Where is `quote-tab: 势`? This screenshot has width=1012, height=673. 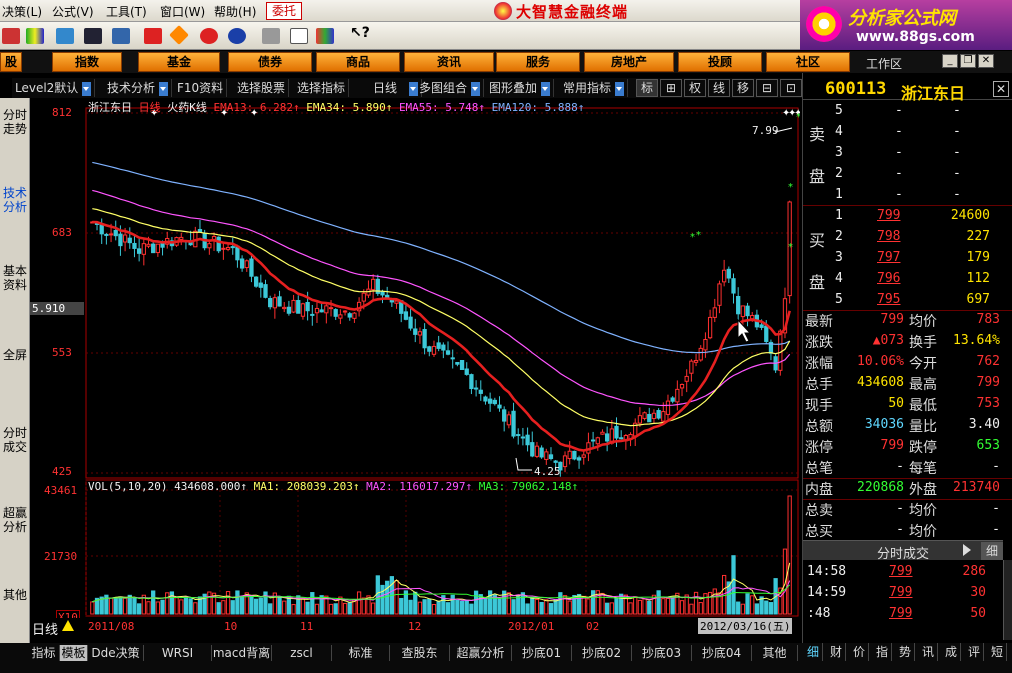 quote-tab: 势 is located at coordinates (905, 652).